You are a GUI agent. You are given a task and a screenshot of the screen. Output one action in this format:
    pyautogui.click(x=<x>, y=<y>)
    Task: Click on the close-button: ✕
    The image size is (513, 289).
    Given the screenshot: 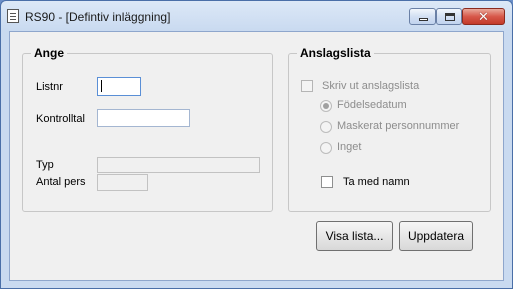 What is the action you would take?
    pyautogui.click(x=483, y=16)
    